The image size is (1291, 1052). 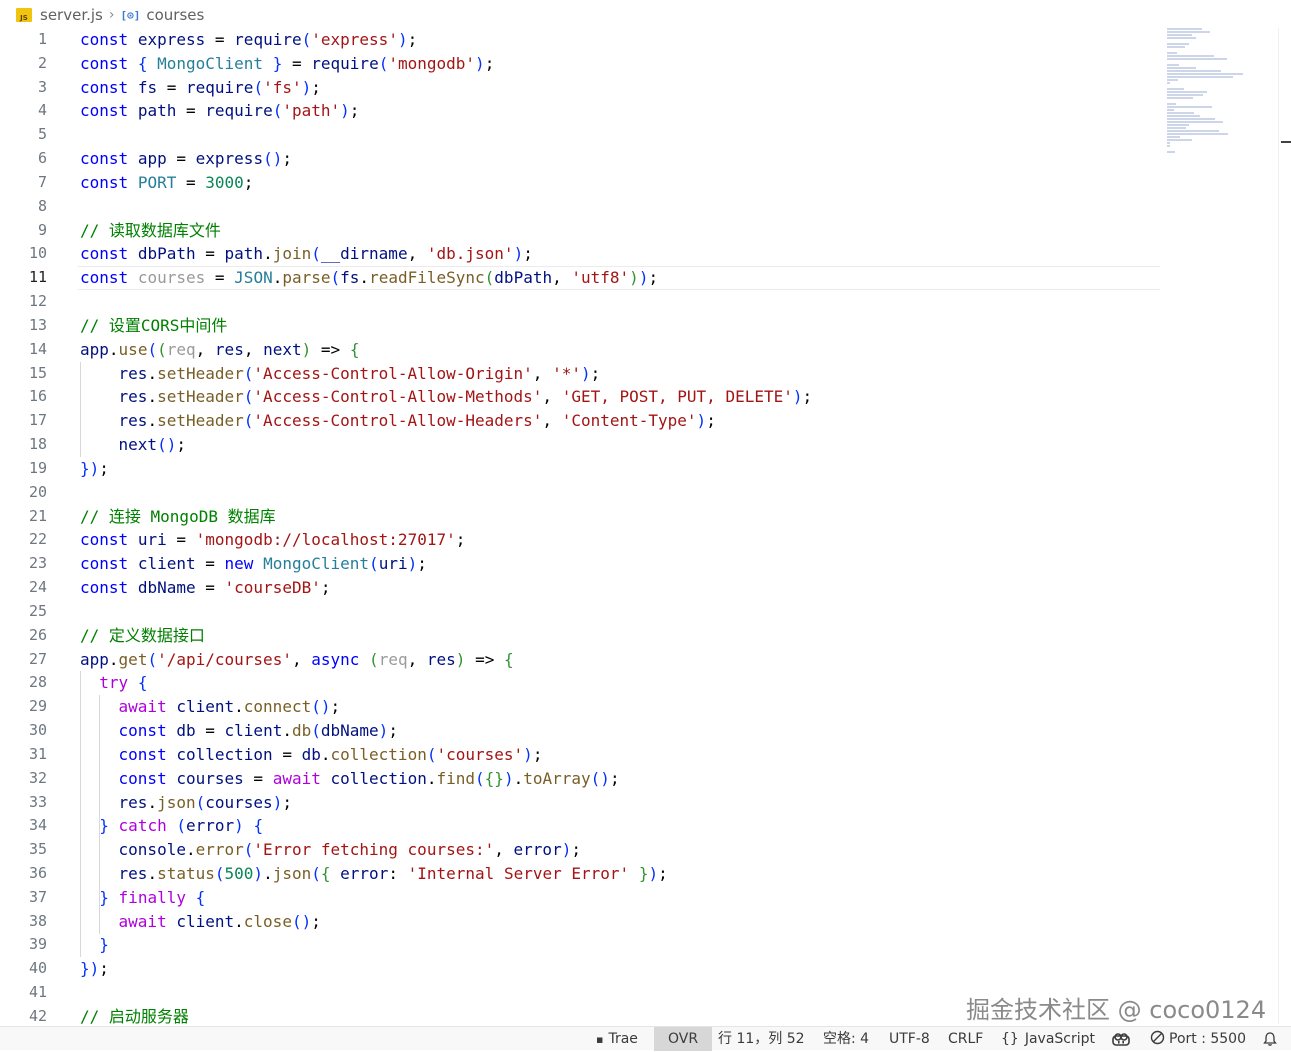 What do you see at coordinates (582, 350) in the screenshot?
I see `code-line: 14 app.use((req, res, next) => {` at bounding box center [582, 350].